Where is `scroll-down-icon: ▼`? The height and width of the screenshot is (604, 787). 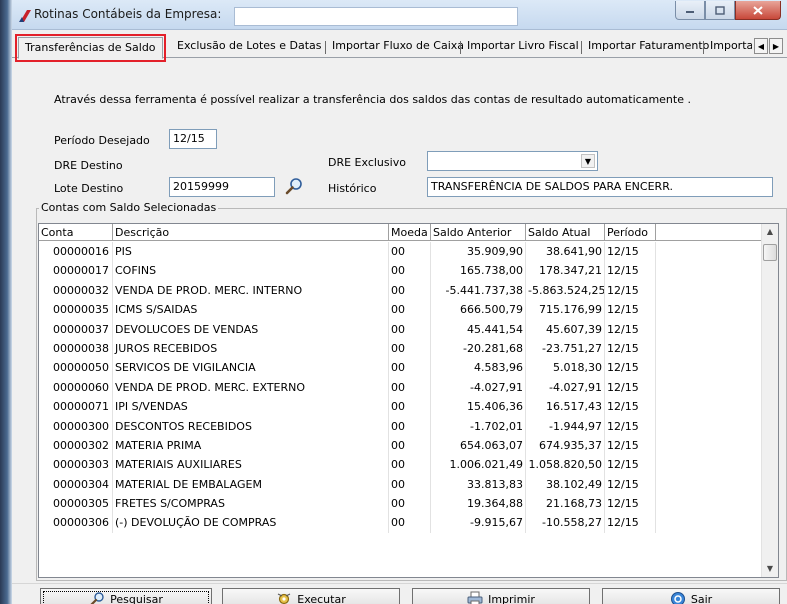 scroll-down-icon: ▼ is located at coordinates (770, 569).